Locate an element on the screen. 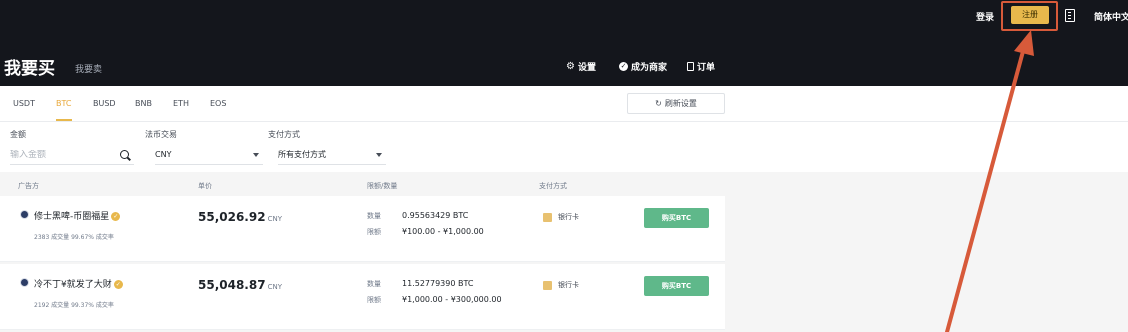  limit-value: ¥1,000.00 - ¥300,000.00 is located at coordinates (452, 299).